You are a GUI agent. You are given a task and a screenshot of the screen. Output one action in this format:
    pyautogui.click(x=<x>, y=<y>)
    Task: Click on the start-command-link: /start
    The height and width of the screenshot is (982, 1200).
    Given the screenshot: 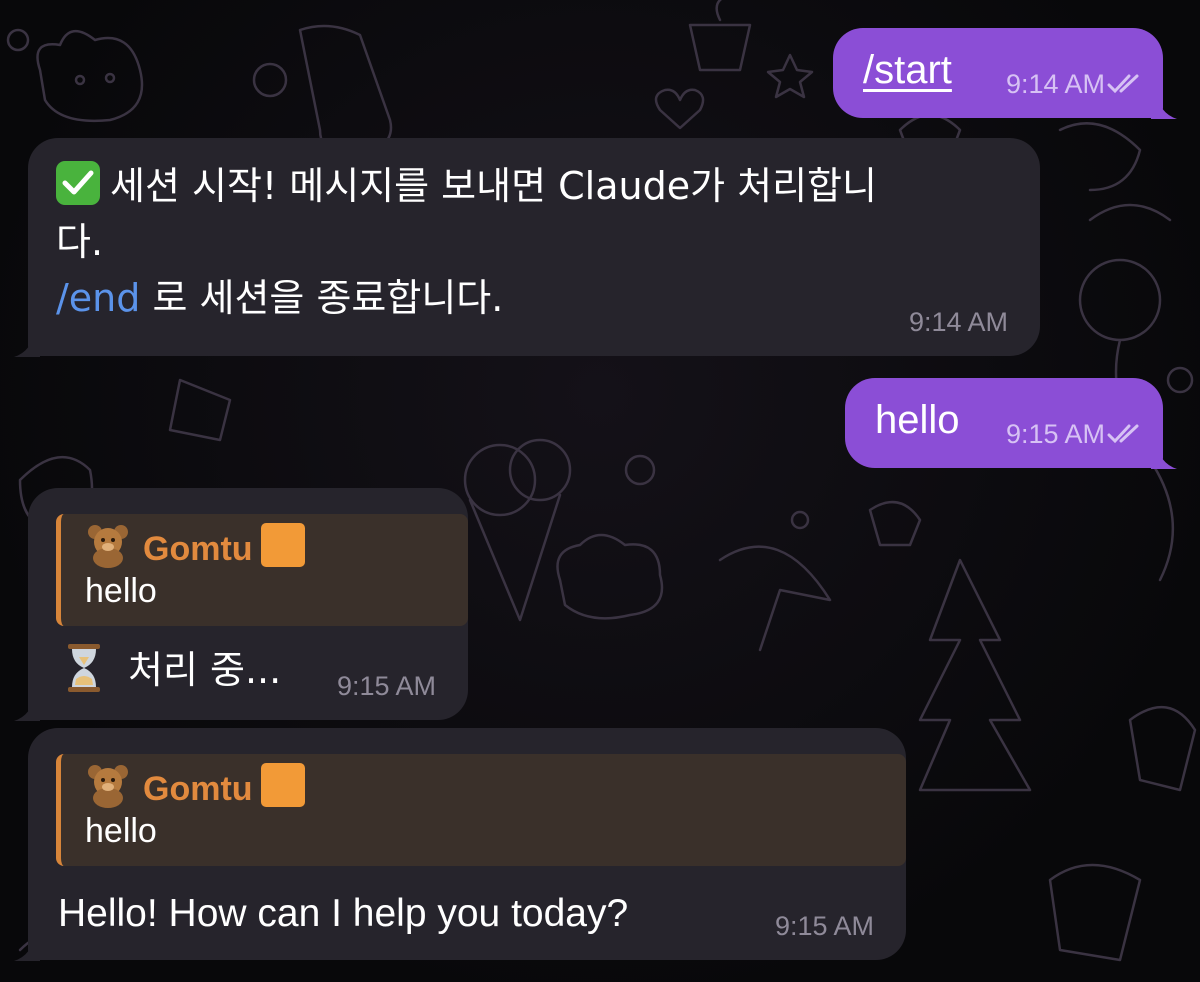 What is the action you would take?
    pyautogui.click(x=907, y=70)
    